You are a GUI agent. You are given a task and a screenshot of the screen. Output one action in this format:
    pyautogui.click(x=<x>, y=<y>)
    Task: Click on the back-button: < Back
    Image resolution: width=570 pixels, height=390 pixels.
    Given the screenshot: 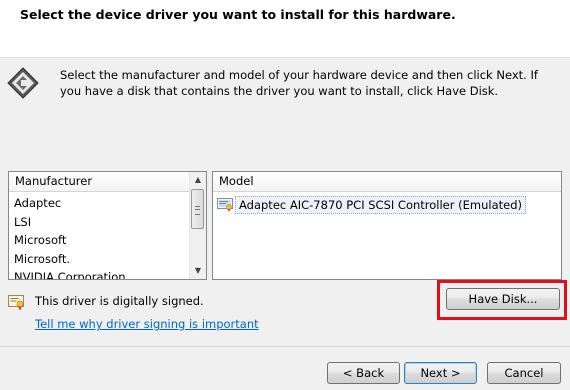 What is the action you would take?
    pyautogui.click(x=363, y=373)
    